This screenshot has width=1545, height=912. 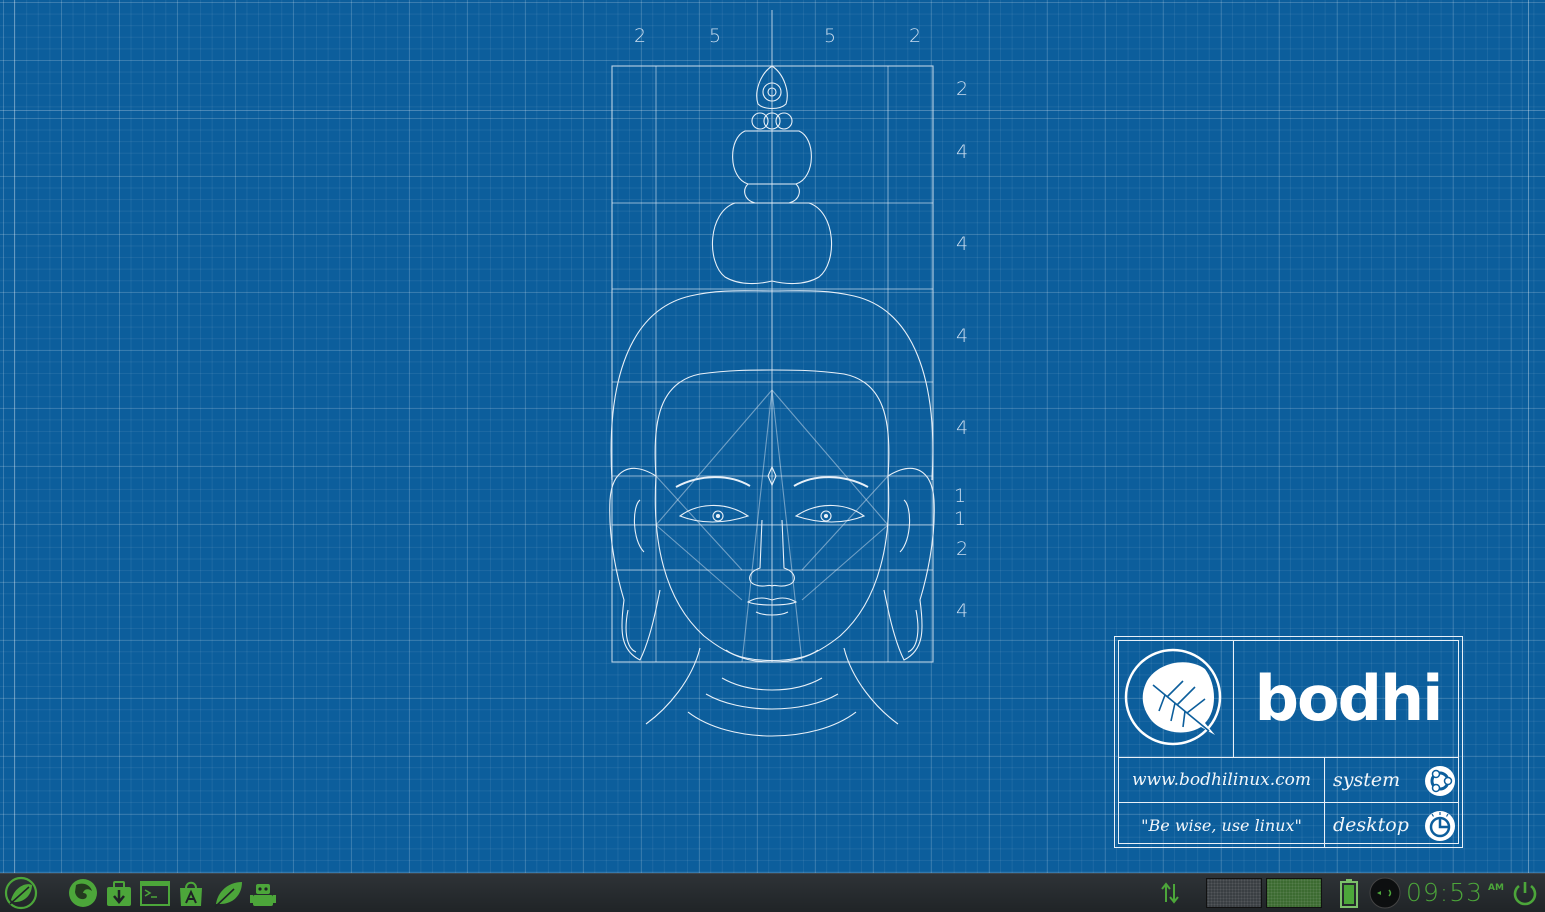 I want to click on package-installer-launcher, so click(x=119, y=893).